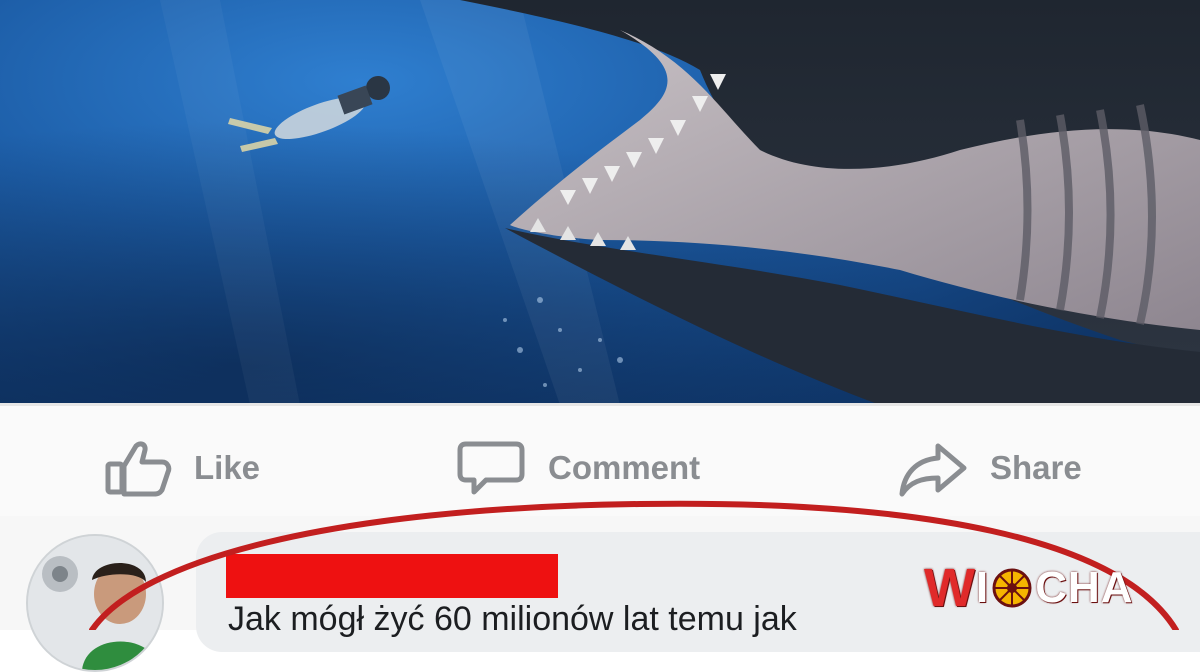 The height and width of the screenshot is (672, 1200). Describe the element at coordinates (1084, 587) in the screenshot. I see `watermark-suffix: CHA` at that location.